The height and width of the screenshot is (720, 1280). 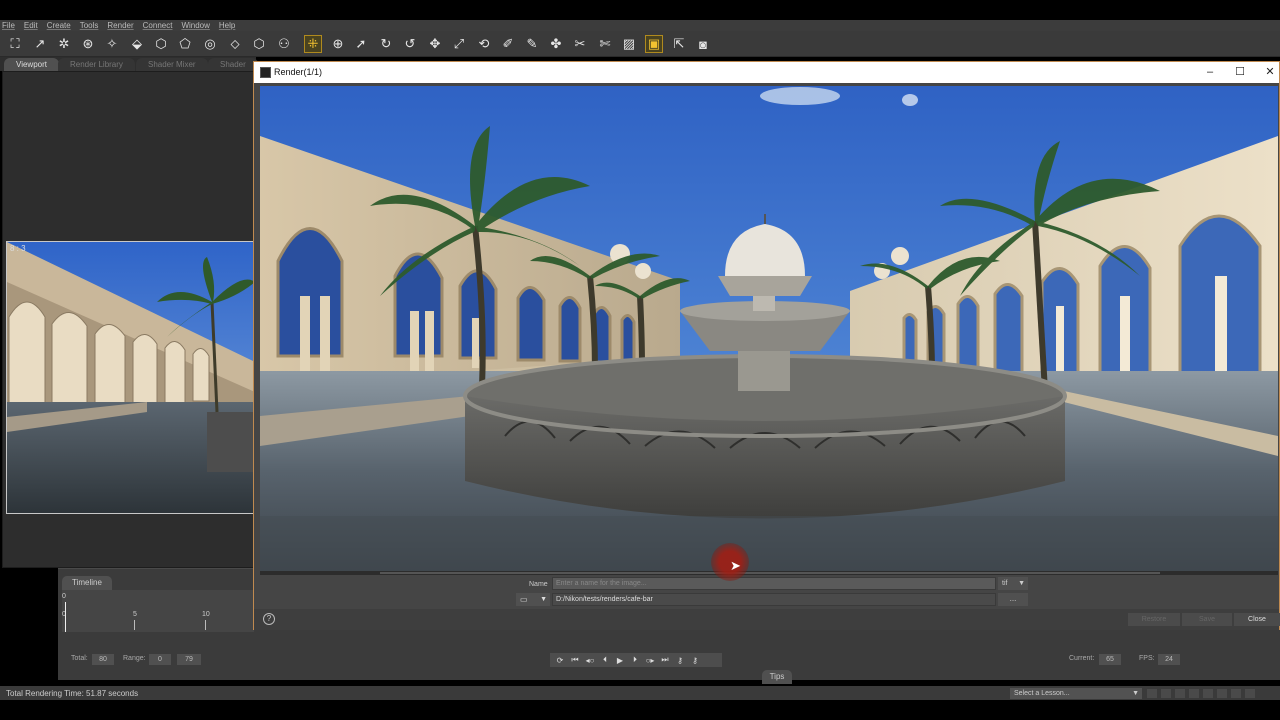 What do you see at coordinates (65, 617) in the screenshot?
I see `playhead-marker` at bounding box center [65, 617].